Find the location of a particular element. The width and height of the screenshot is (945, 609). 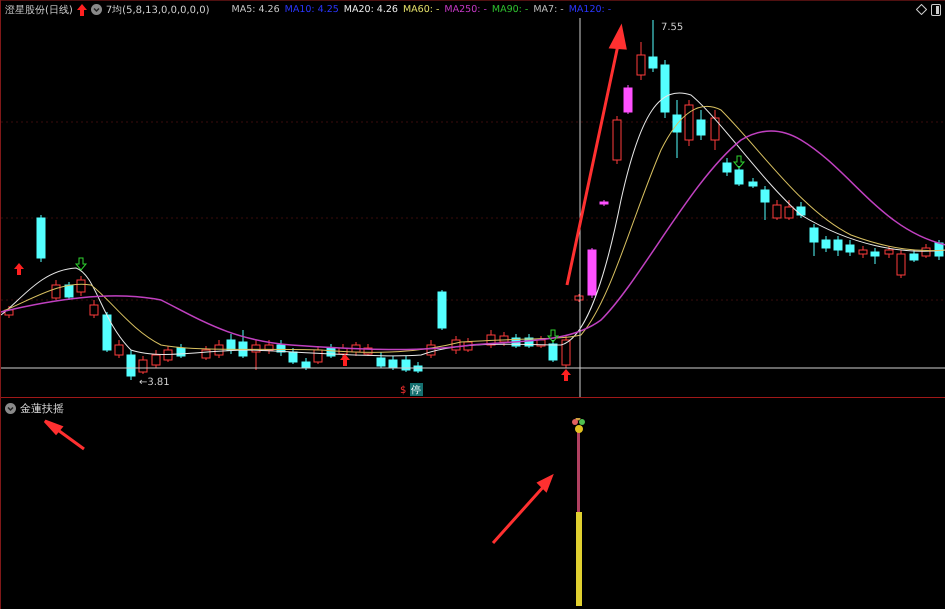

ma-legend-item: MA120: - is located at coordinates (590, 9).